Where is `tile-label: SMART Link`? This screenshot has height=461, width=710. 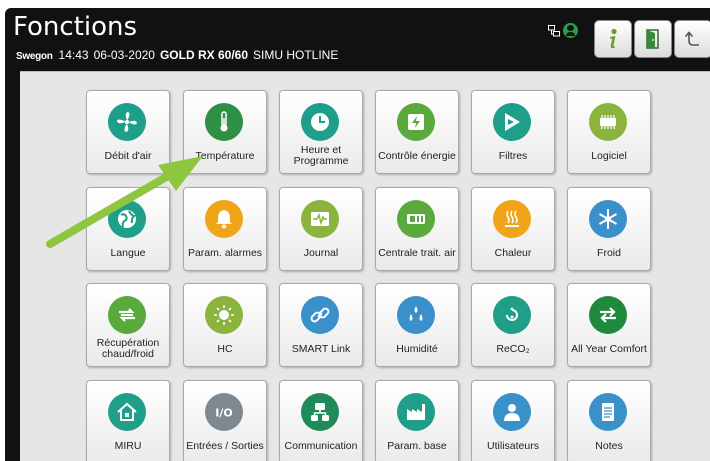
tile-label: SMART Link is located at coordinates (321, 348).